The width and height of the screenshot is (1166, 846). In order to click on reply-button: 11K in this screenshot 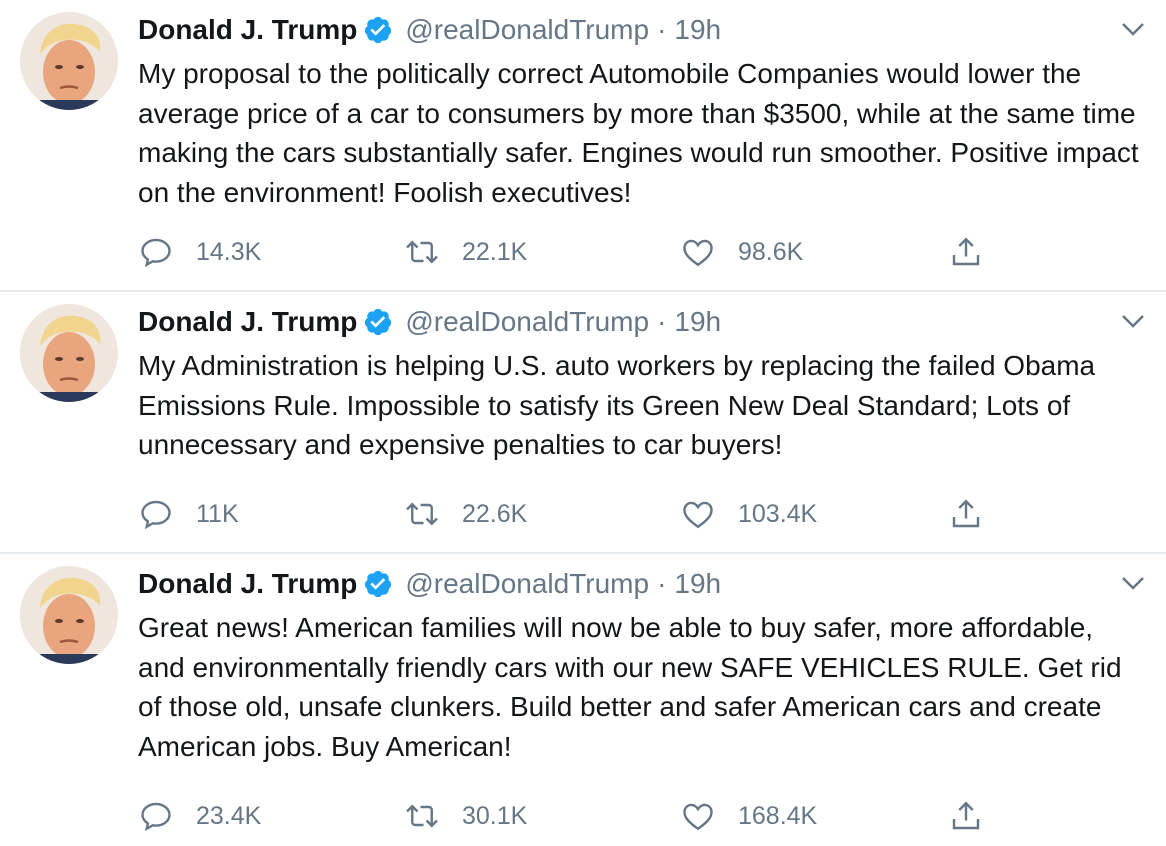, I will do `click(188, 514)`.